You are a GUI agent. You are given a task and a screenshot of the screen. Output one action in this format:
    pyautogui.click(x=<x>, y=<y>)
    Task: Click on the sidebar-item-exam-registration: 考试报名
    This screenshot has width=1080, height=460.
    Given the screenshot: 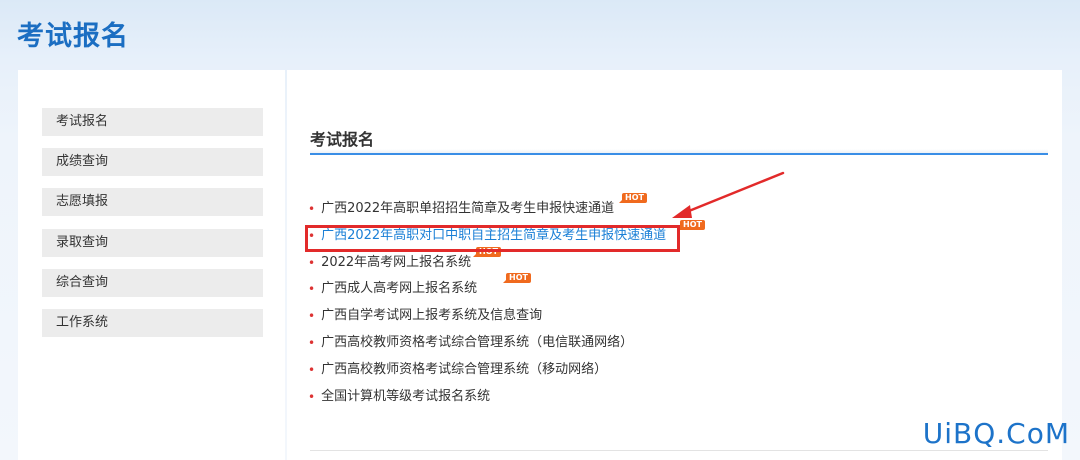 What is the action you would take?
    pyautogui.click(x=152, y=122)
    